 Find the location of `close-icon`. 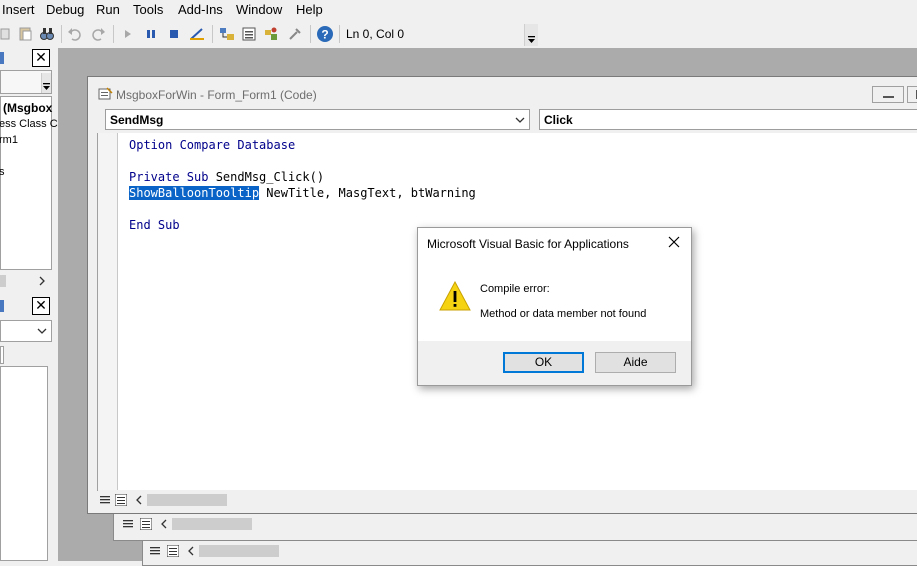

close-icon is located at coordinates (674, 242).